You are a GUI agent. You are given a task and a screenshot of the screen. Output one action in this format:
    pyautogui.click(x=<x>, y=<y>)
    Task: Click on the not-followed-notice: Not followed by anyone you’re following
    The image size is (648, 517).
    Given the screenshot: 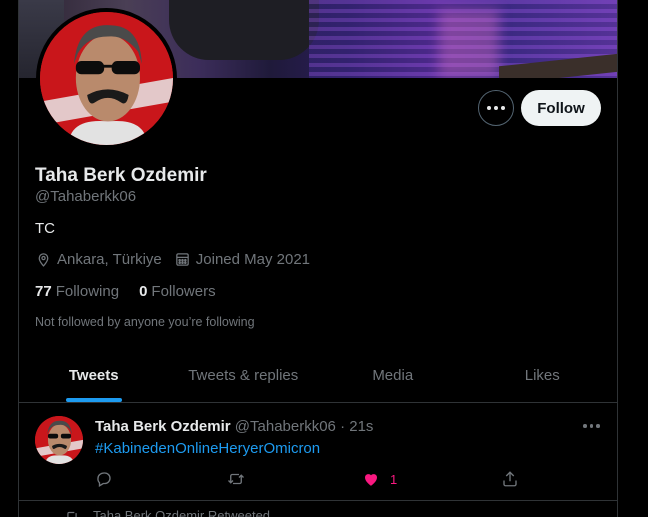 What is the action you would take?
    pyautogui.click(x=145, y=322)
    